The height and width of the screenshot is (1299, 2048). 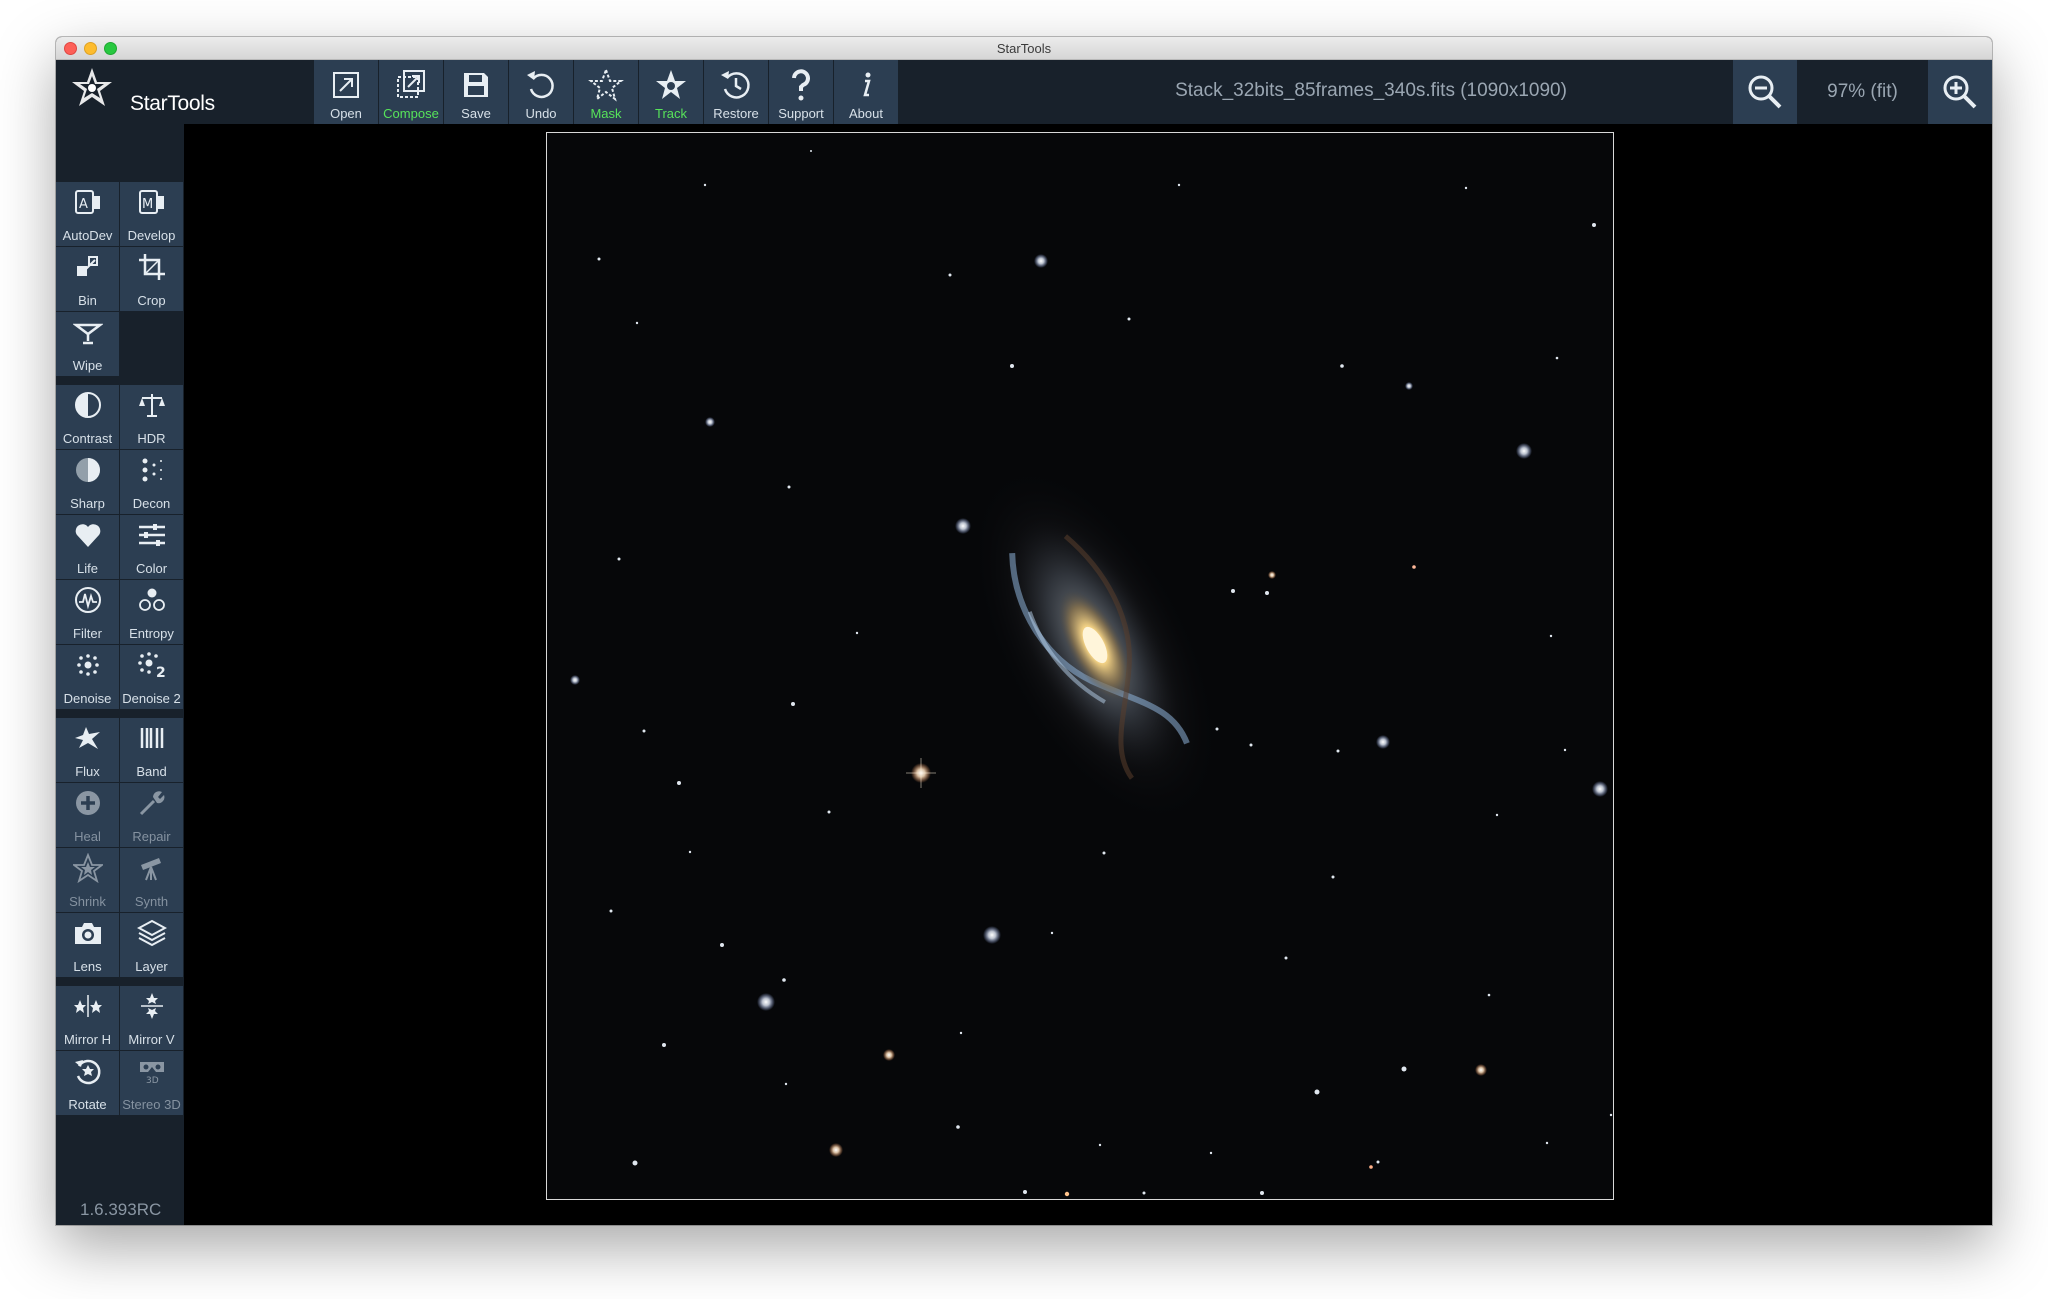 I want to click on svg-text: 2, so click(x=161, y=672).